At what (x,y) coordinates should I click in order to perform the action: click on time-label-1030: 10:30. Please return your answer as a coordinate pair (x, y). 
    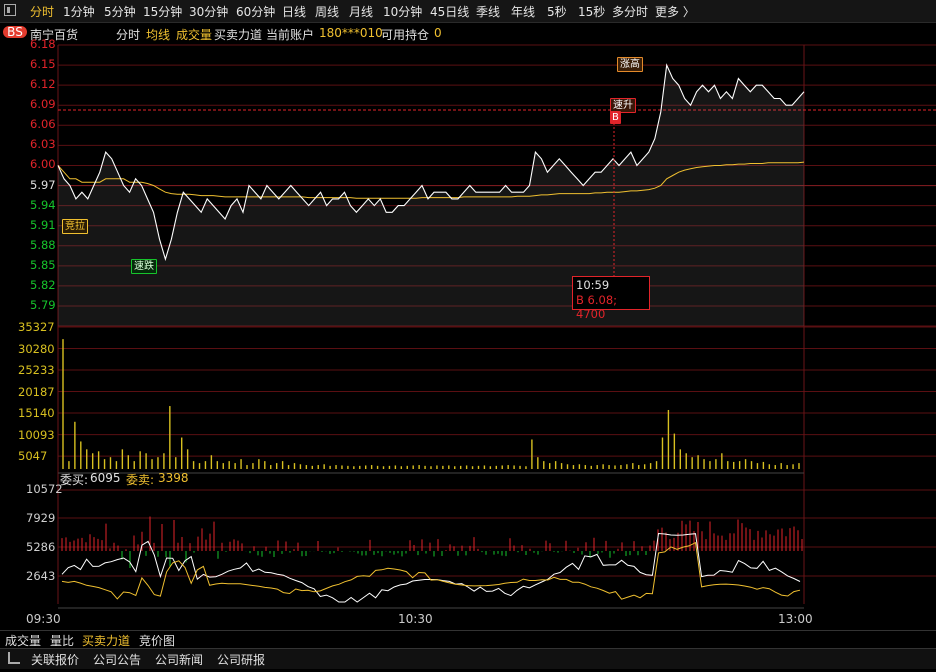
    Looking at the image, I should click on (415, 619).